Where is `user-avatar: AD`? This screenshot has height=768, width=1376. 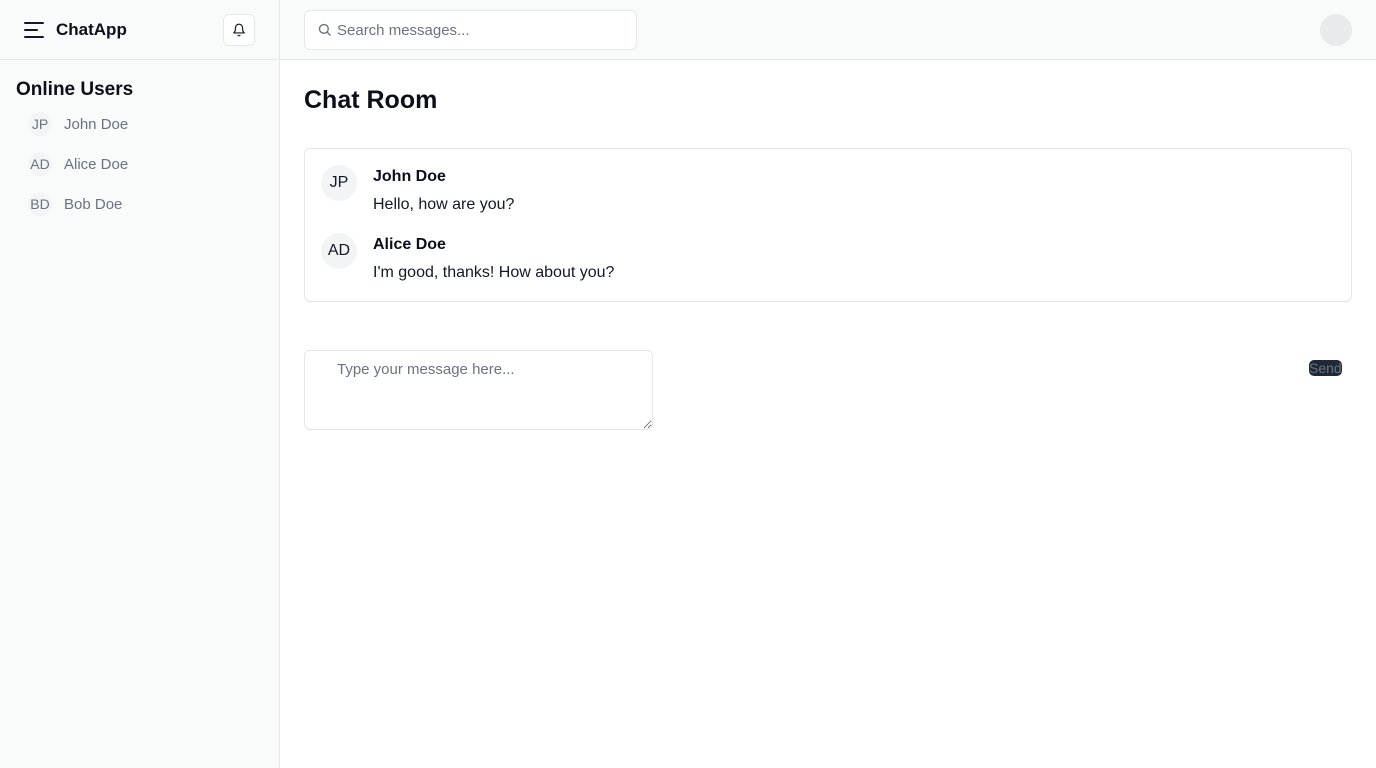
user-avatar: AD is located at coordinates (40, 164).